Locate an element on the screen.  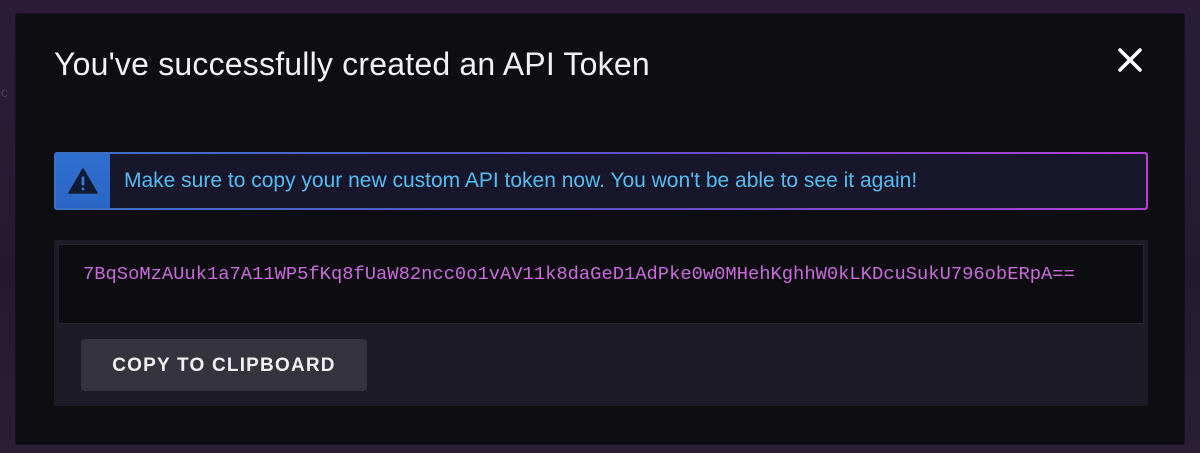
alert-icon-container is located at coordinates (83, 181).